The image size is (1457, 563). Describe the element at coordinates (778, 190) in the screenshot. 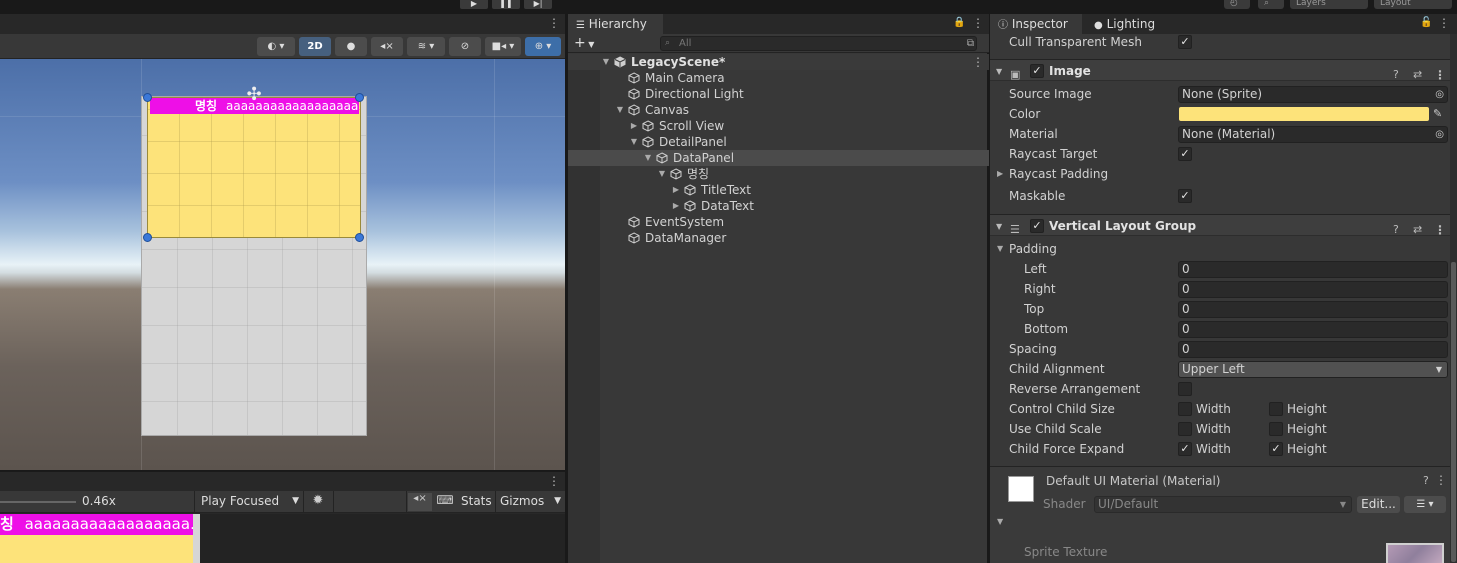

I see `hierarchy-item: ▶ TitleText` at that location.